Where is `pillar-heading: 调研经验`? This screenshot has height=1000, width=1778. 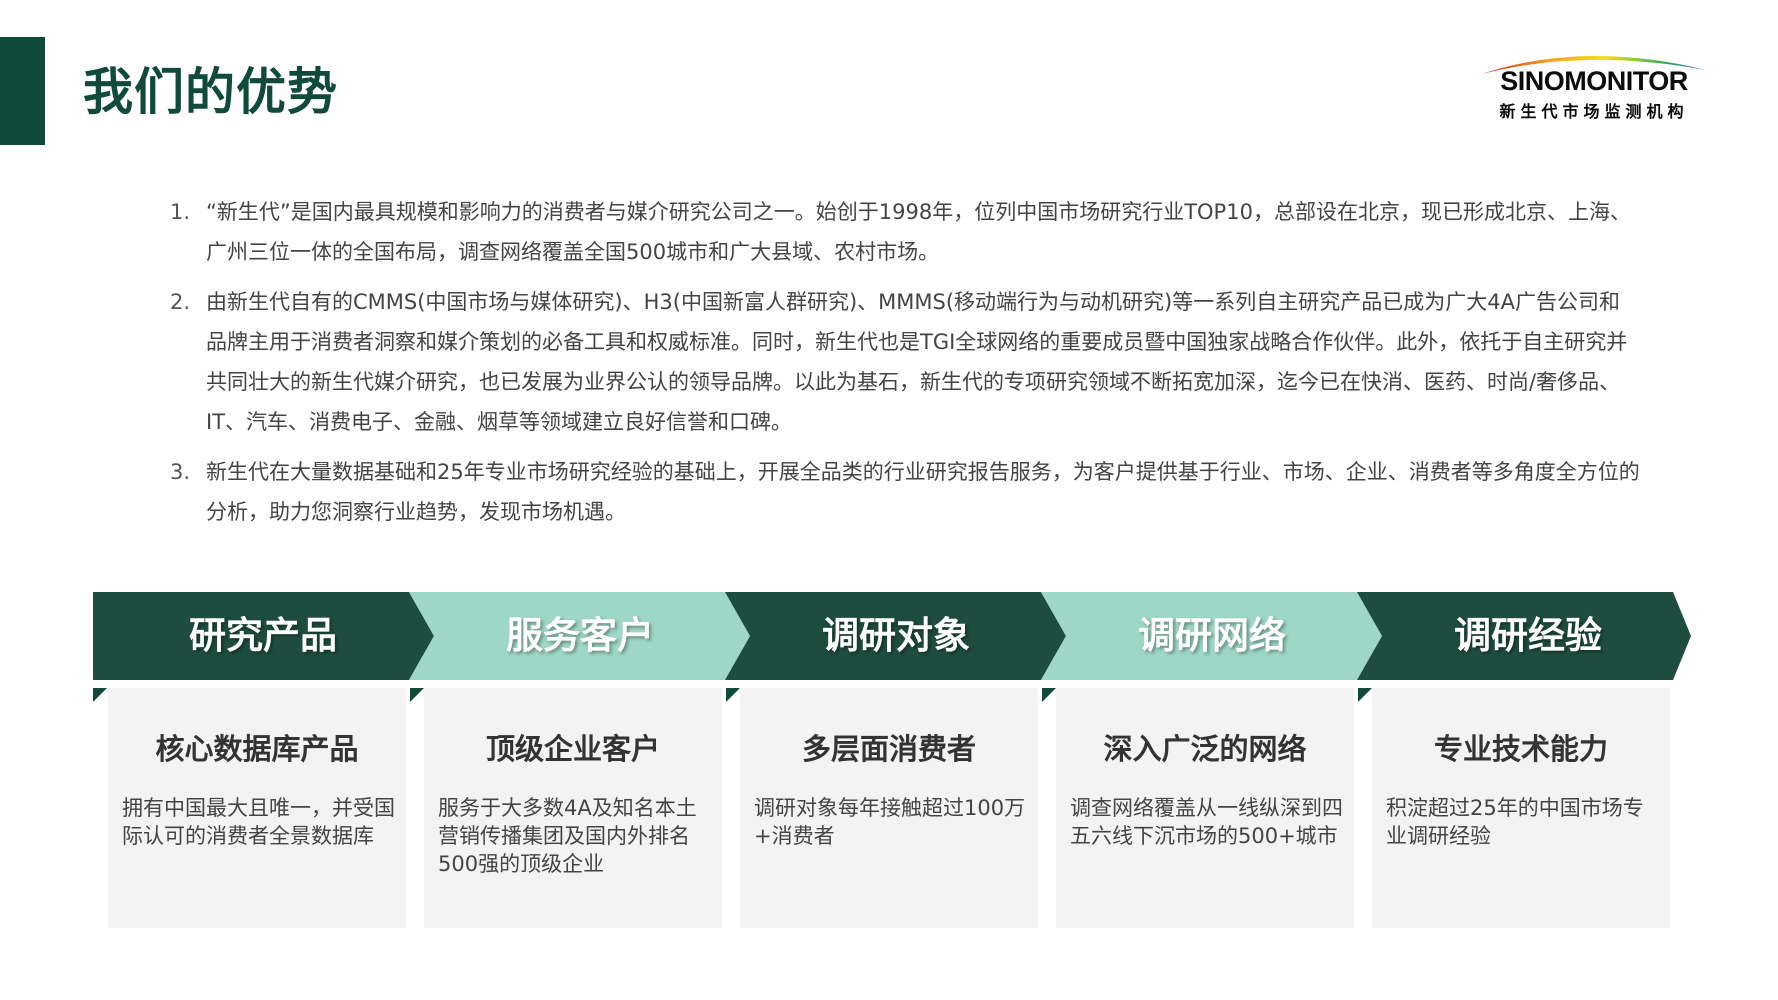
pillar-heading: 调研经验 is located at coordinates (1528, 635).